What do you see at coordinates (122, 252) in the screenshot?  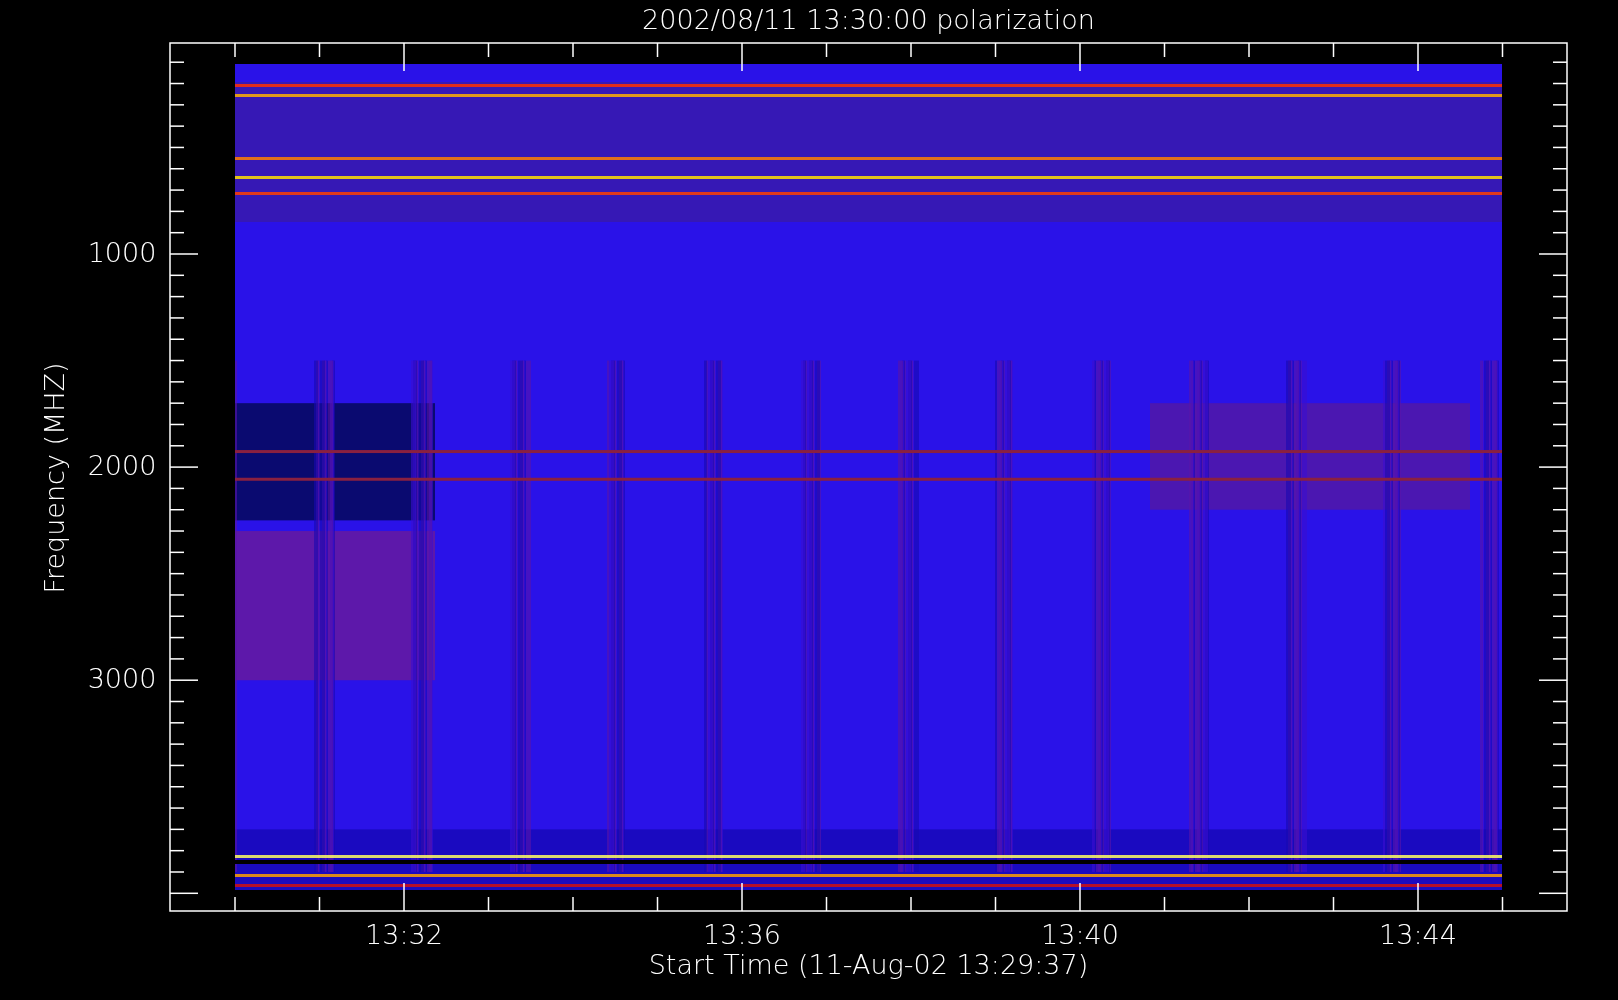 I see `y-tick-label: 1000` at bounding box center [122, 252].